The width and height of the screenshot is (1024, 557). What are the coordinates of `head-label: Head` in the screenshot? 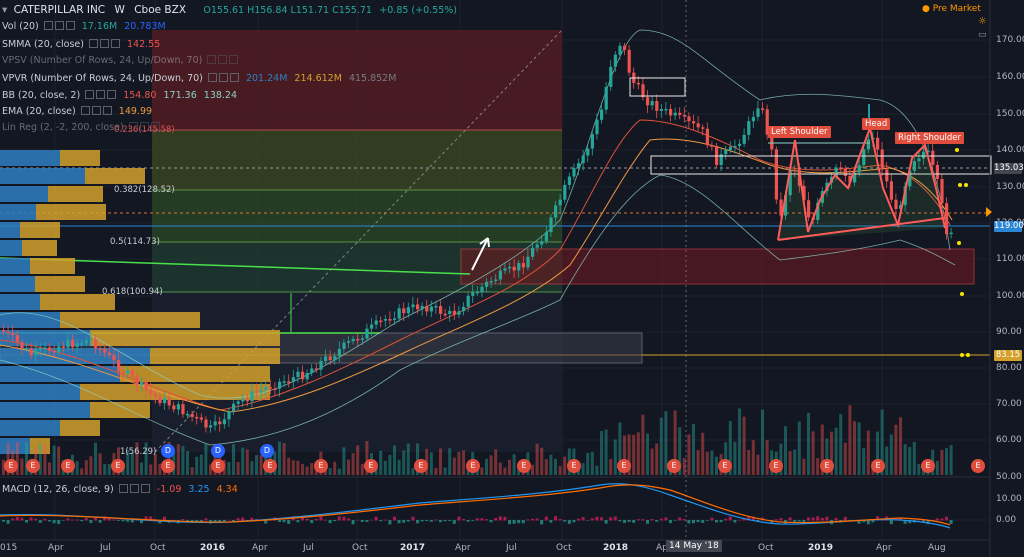 It's located at (876, 124).